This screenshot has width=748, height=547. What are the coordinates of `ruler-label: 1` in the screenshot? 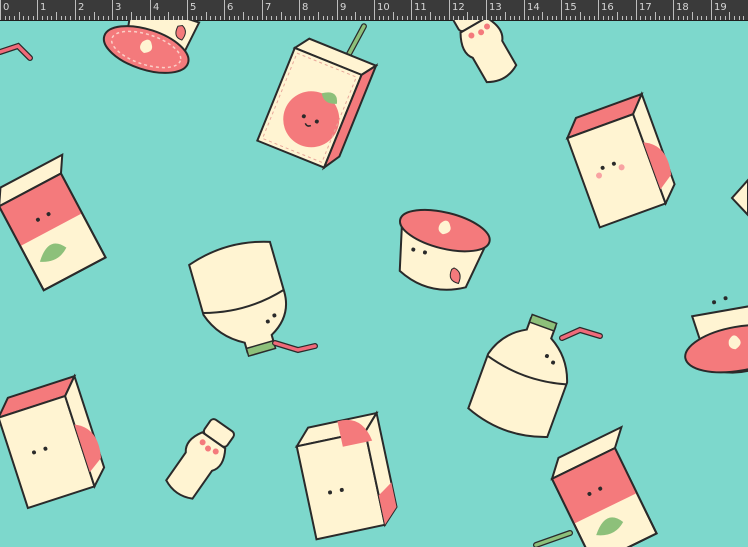 It's located at (43, 7).